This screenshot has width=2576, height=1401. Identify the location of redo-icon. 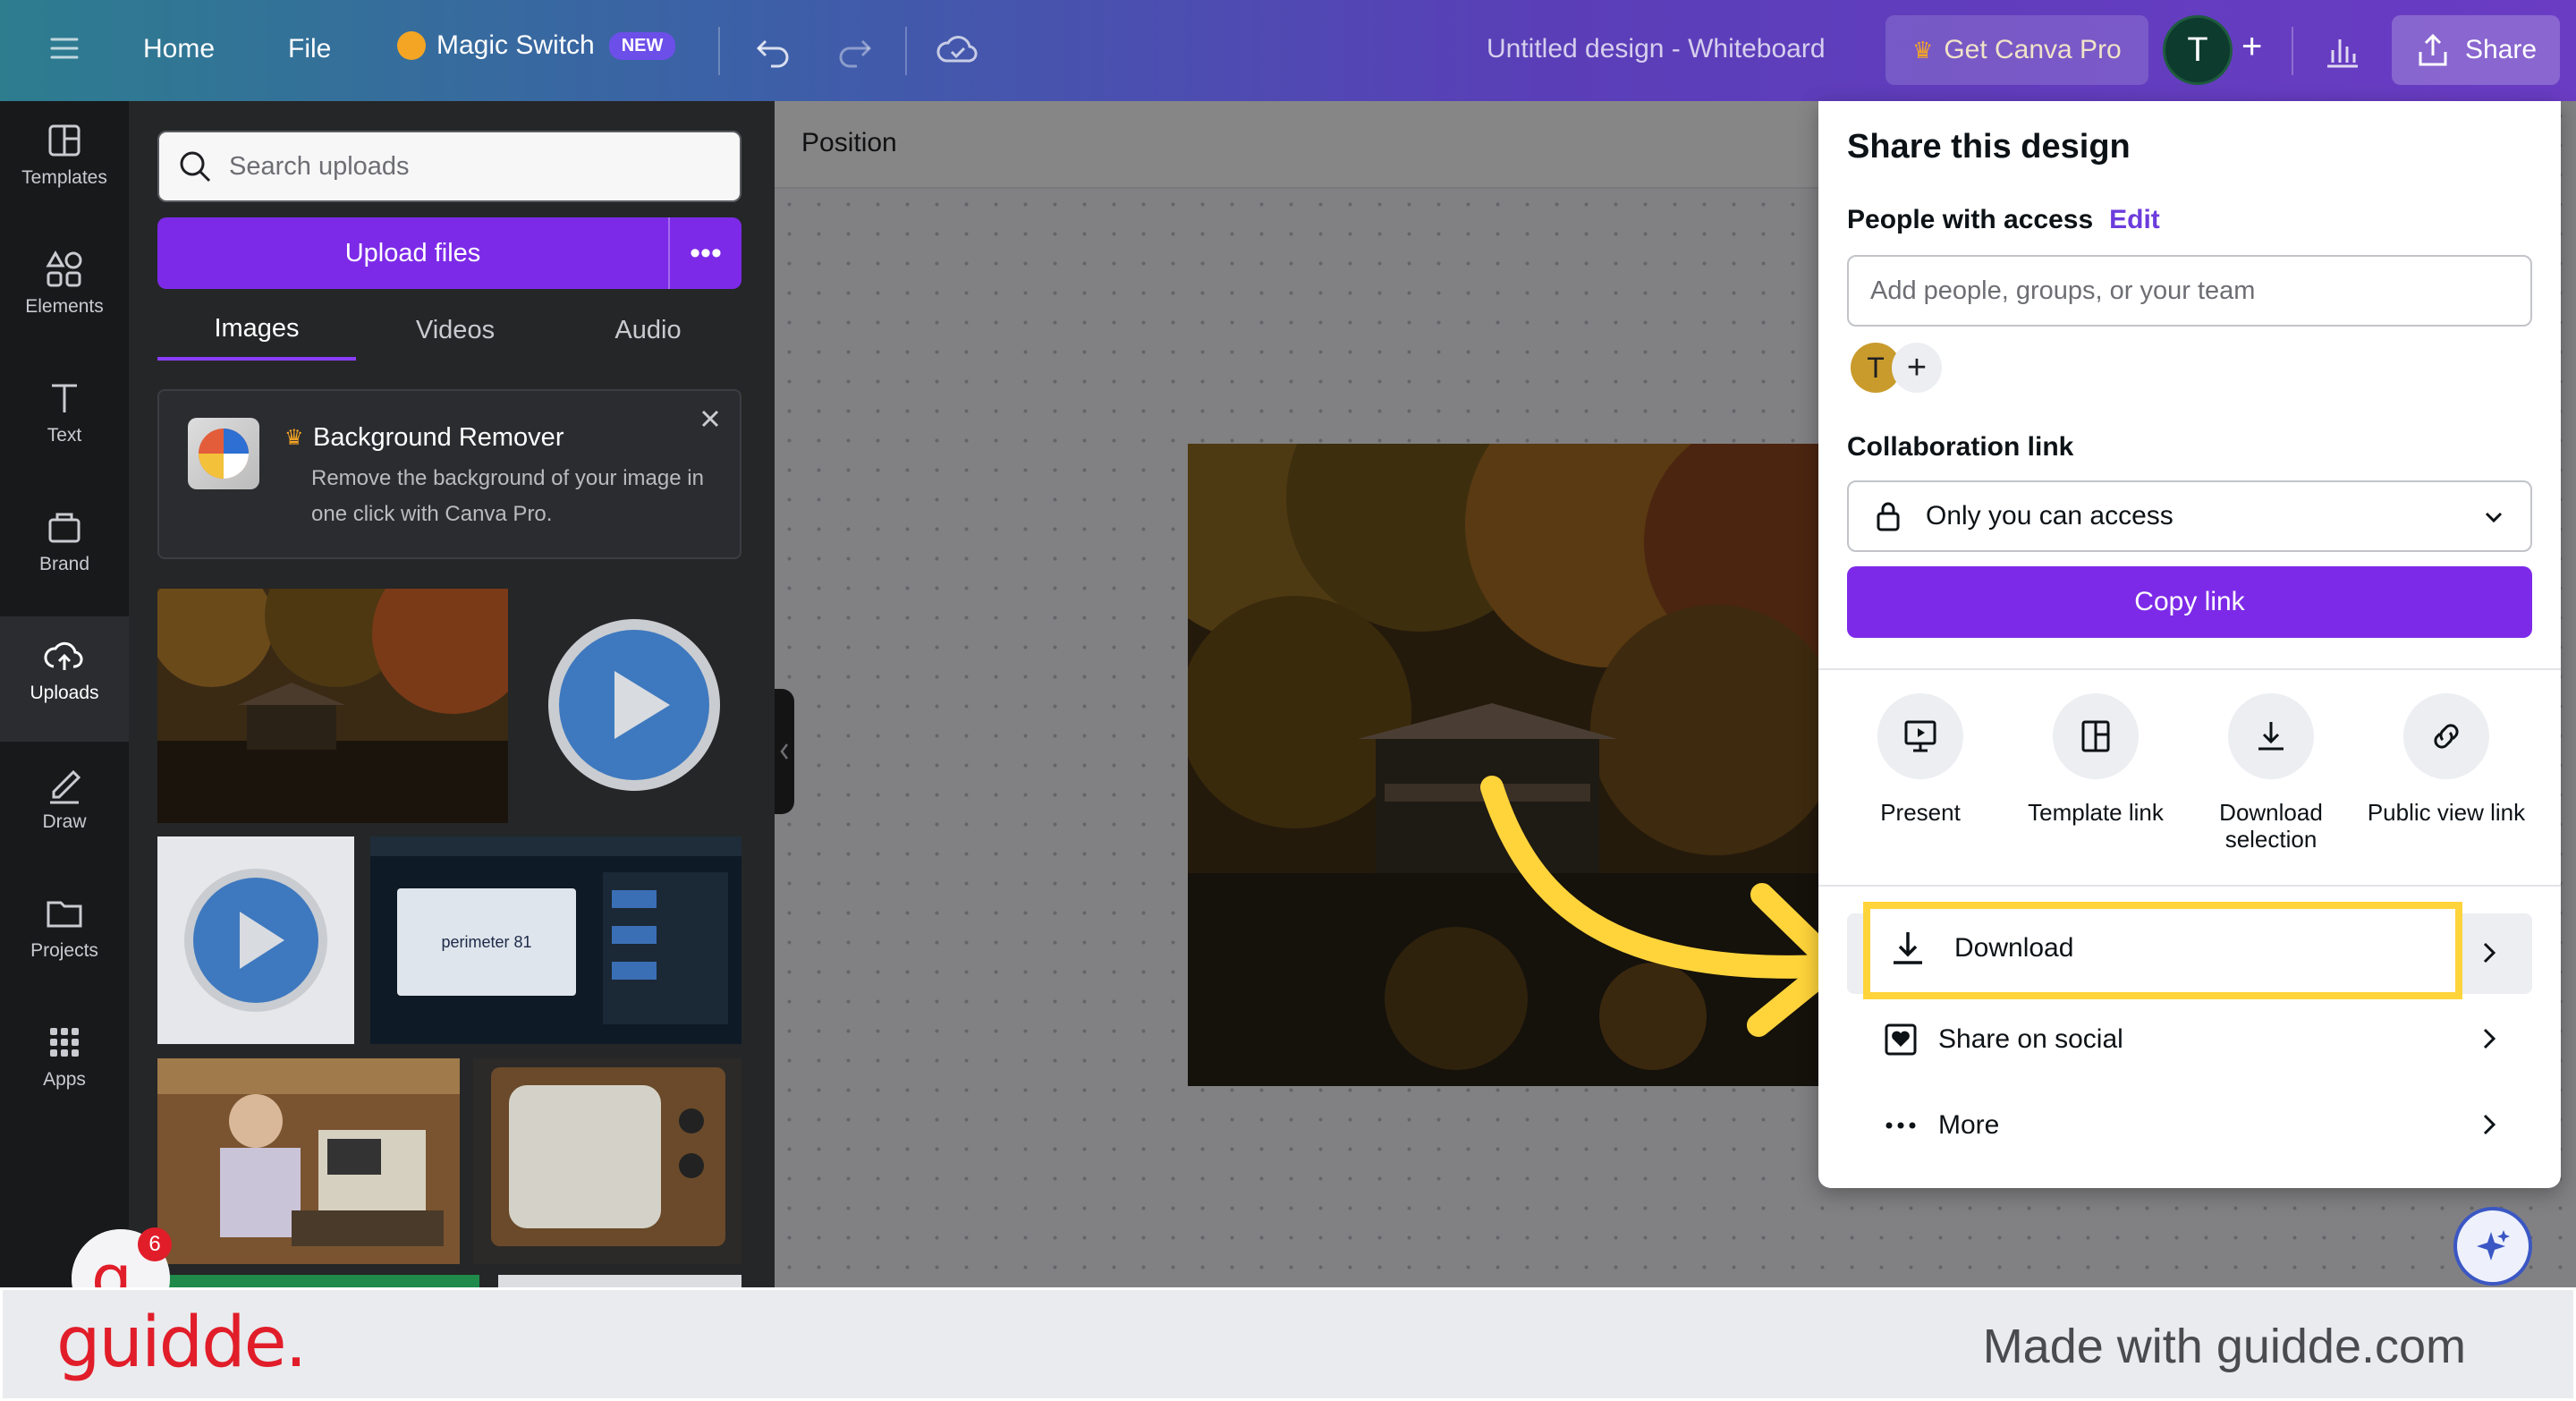
(855, 50).